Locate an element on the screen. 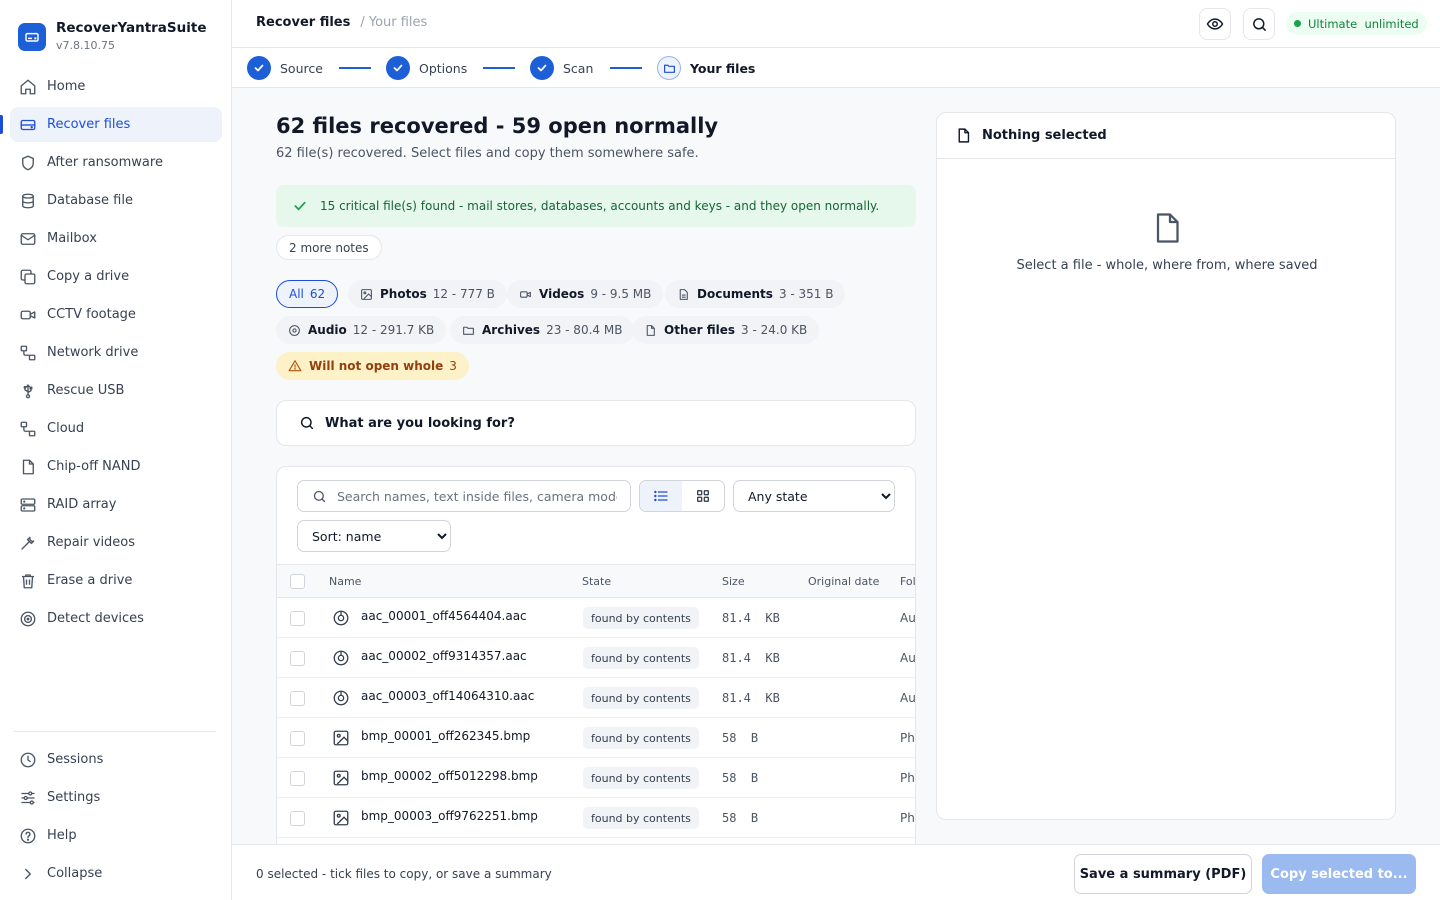 Image resolution: width=1440 pixels, height=900 pixels. network-icon is located at coordinates (28, 353).